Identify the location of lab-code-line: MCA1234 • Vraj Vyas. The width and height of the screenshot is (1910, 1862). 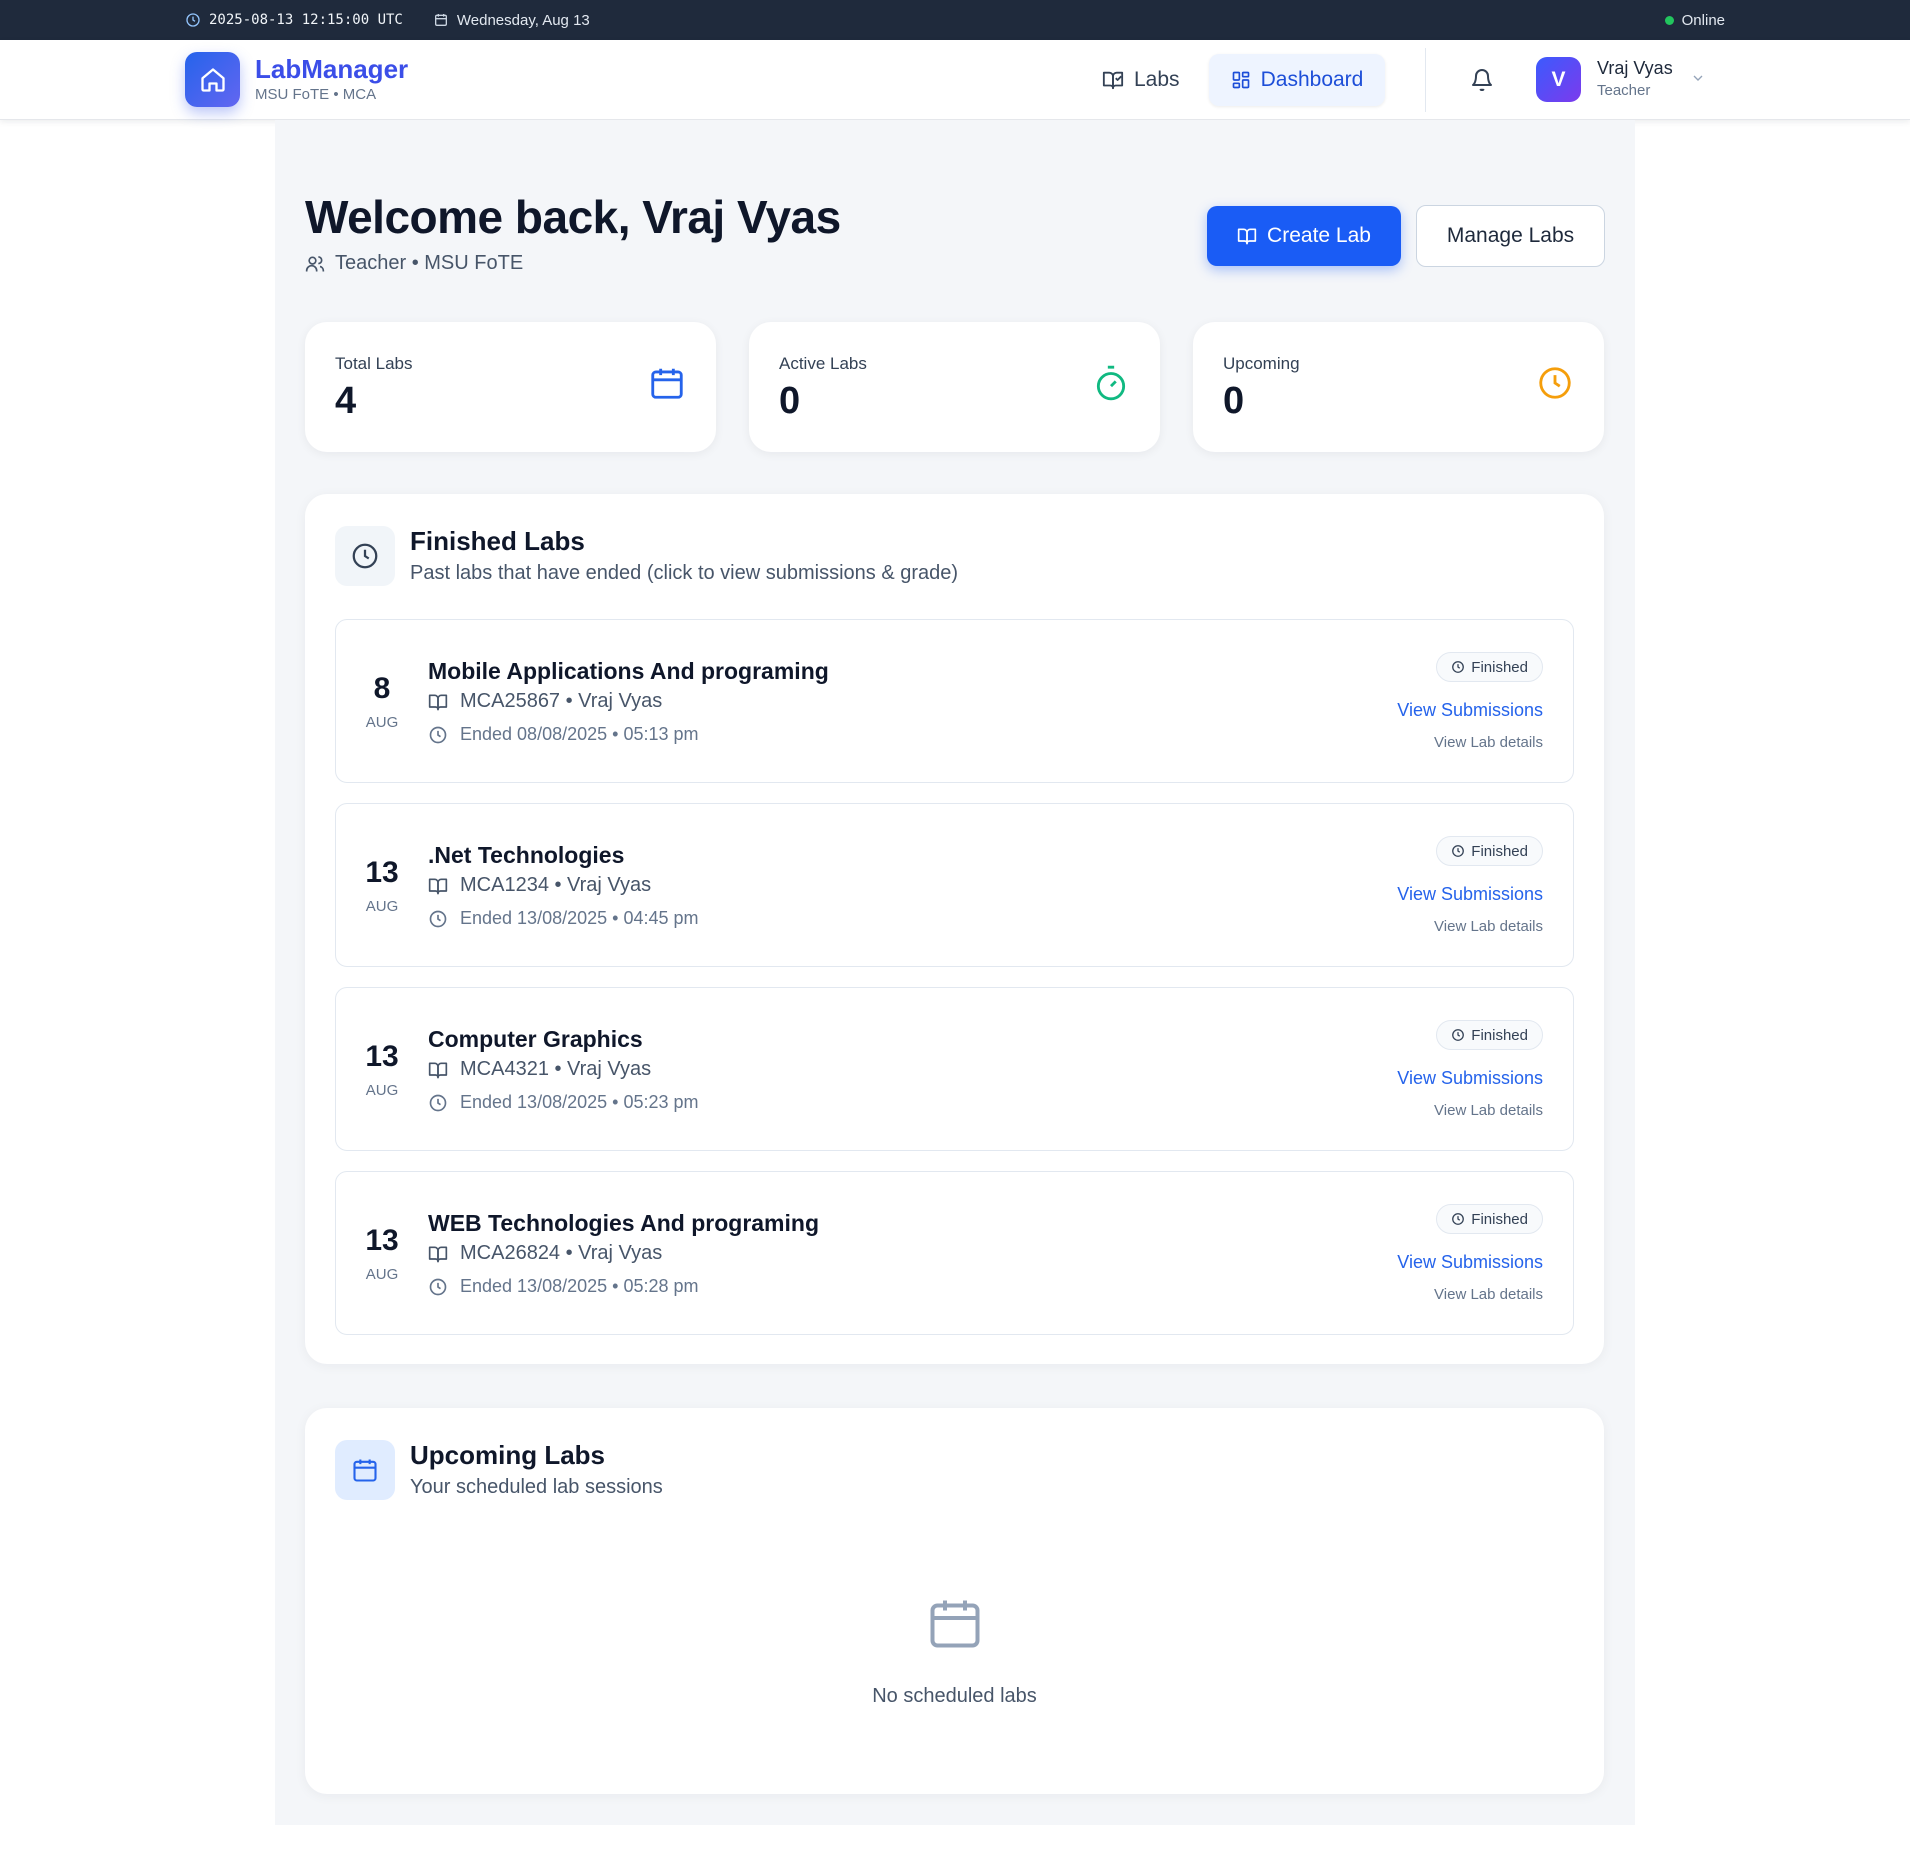
(539, 885).